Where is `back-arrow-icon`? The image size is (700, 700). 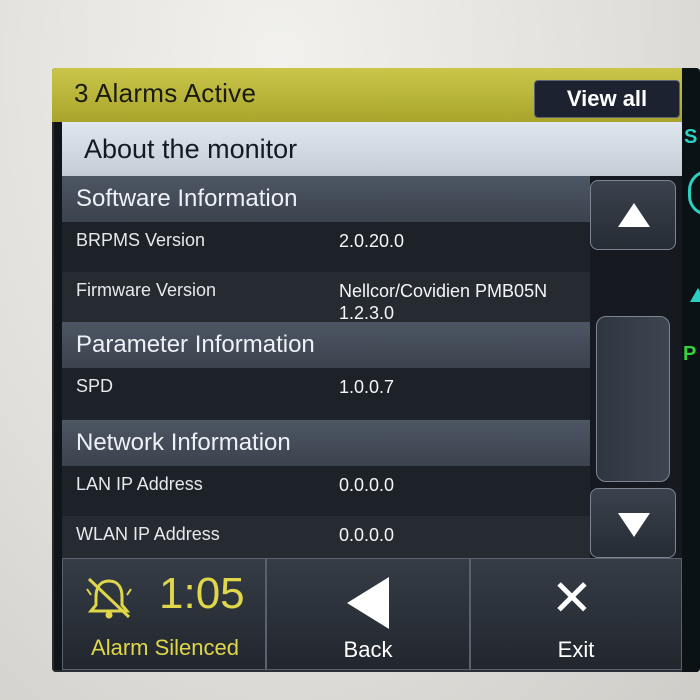
back-arrow-icon is located at coordinates (368, 603).